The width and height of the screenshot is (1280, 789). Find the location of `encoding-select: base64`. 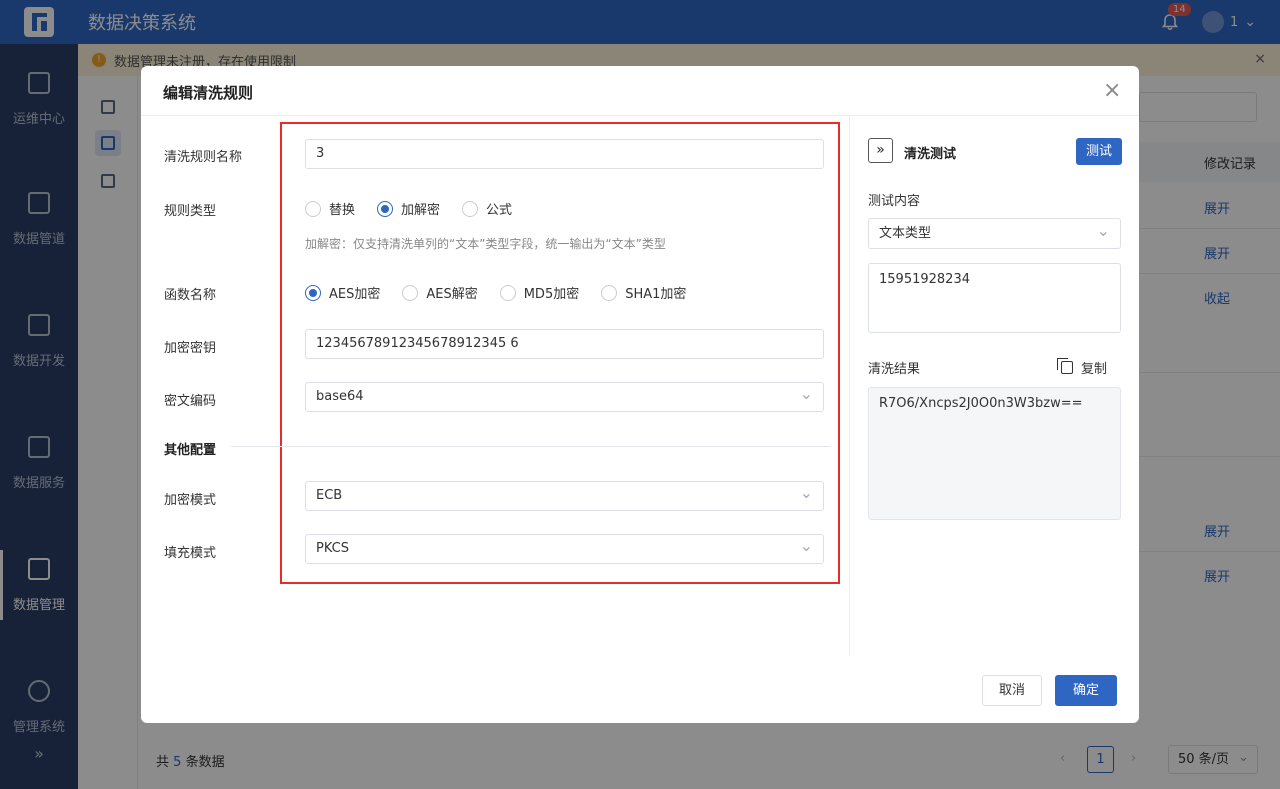

encoding-select: base64 is located at coordinates (564, 396).